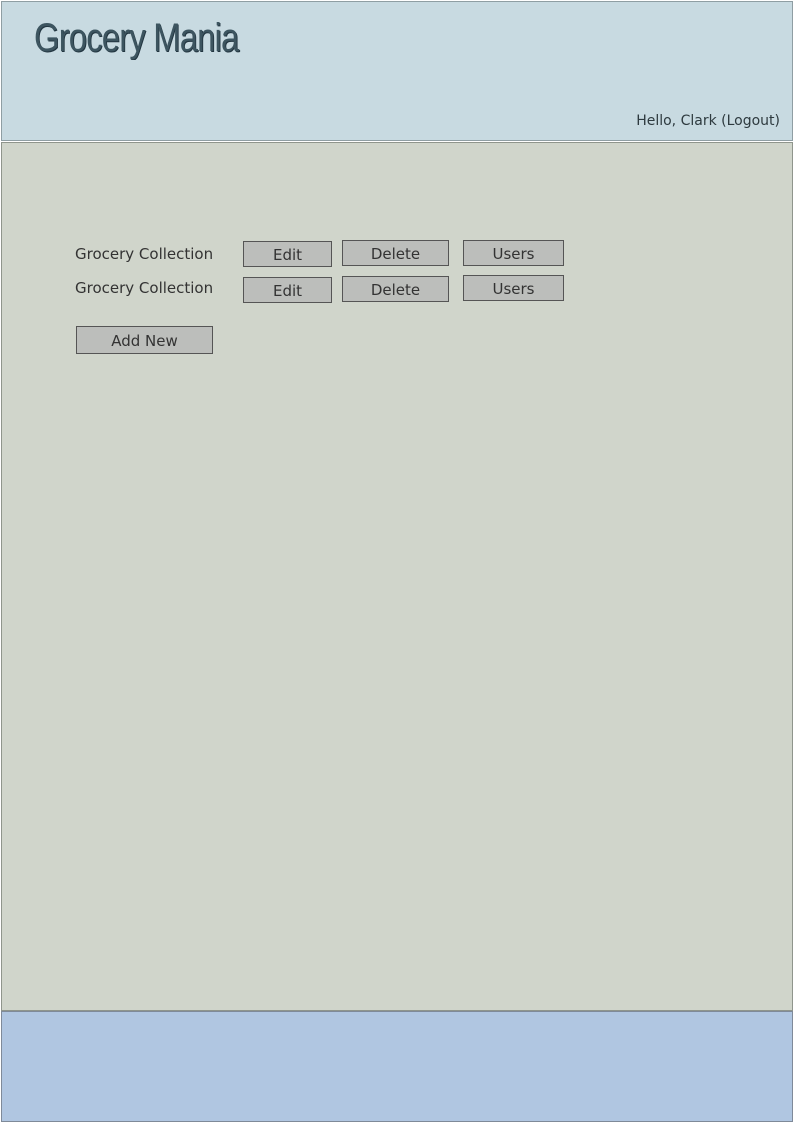 The height and width of the screenshot is (1123, 794). Describe the element at coordinates (750, 121) in the screenshot. I see `logout-link: (Logout)` at that location.